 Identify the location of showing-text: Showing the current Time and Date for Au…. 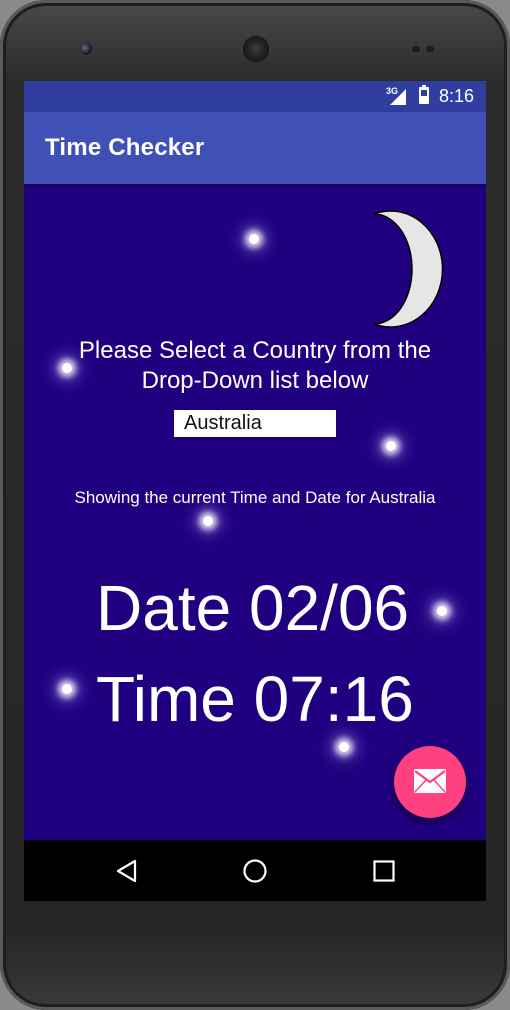
(255, 497).